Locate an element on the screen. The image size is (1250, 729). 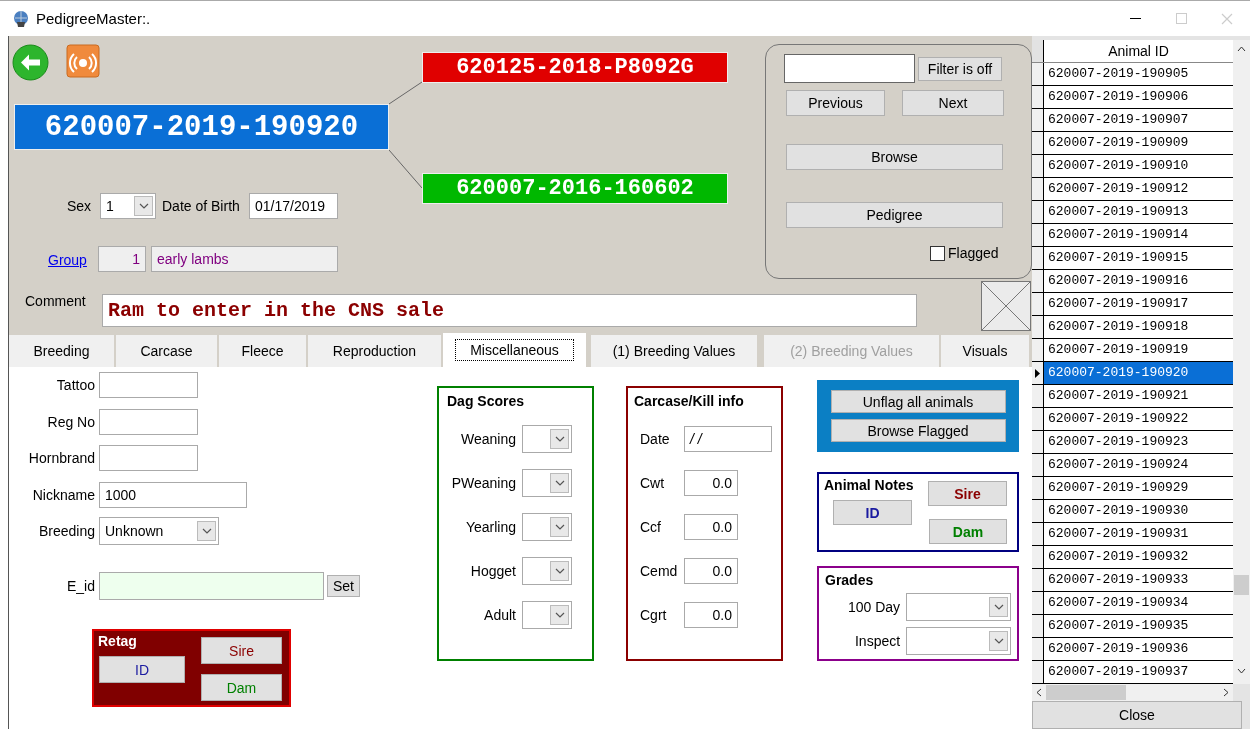
field-label: Cwt is located at coordinates (652, 483).